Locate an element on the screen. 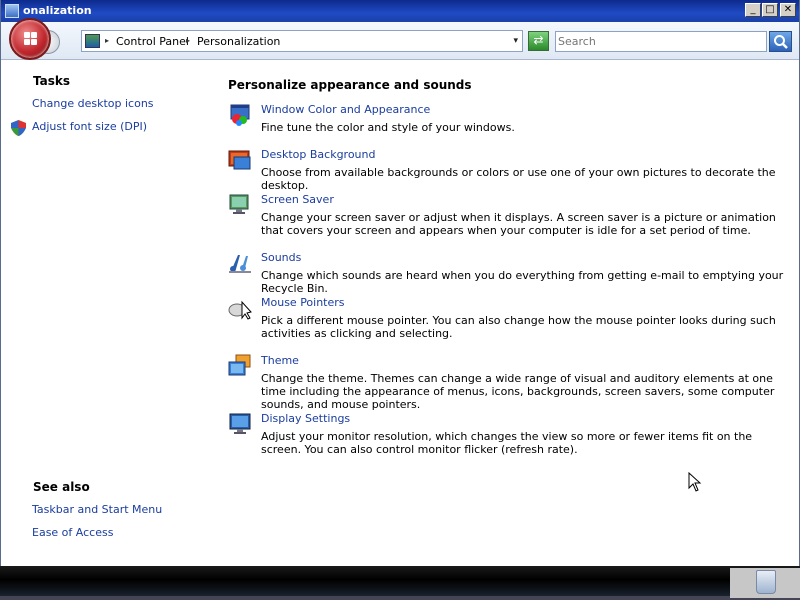 This screenshot has height=600, width=800. search-input is located at coordinates (660, 41).